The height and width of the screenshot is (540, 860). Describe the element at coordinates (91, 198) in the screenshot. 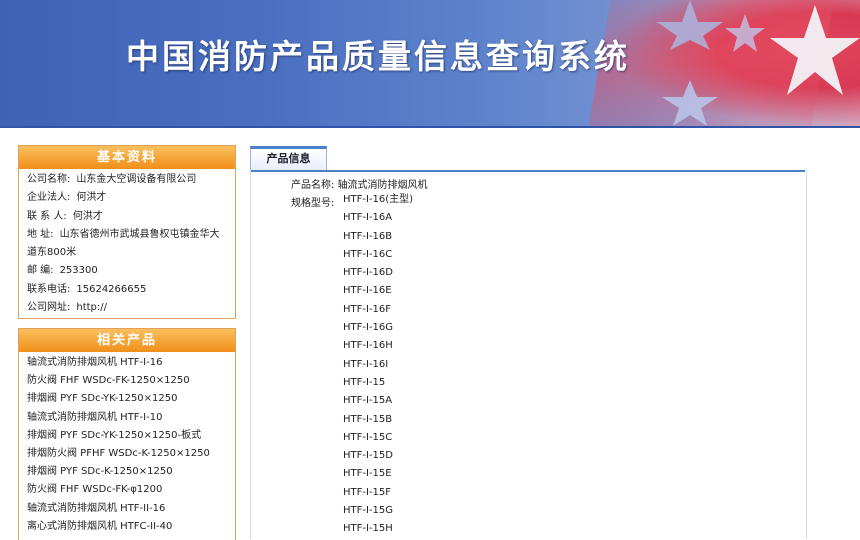

I see `legal-person-value: 何洪才` at that location.